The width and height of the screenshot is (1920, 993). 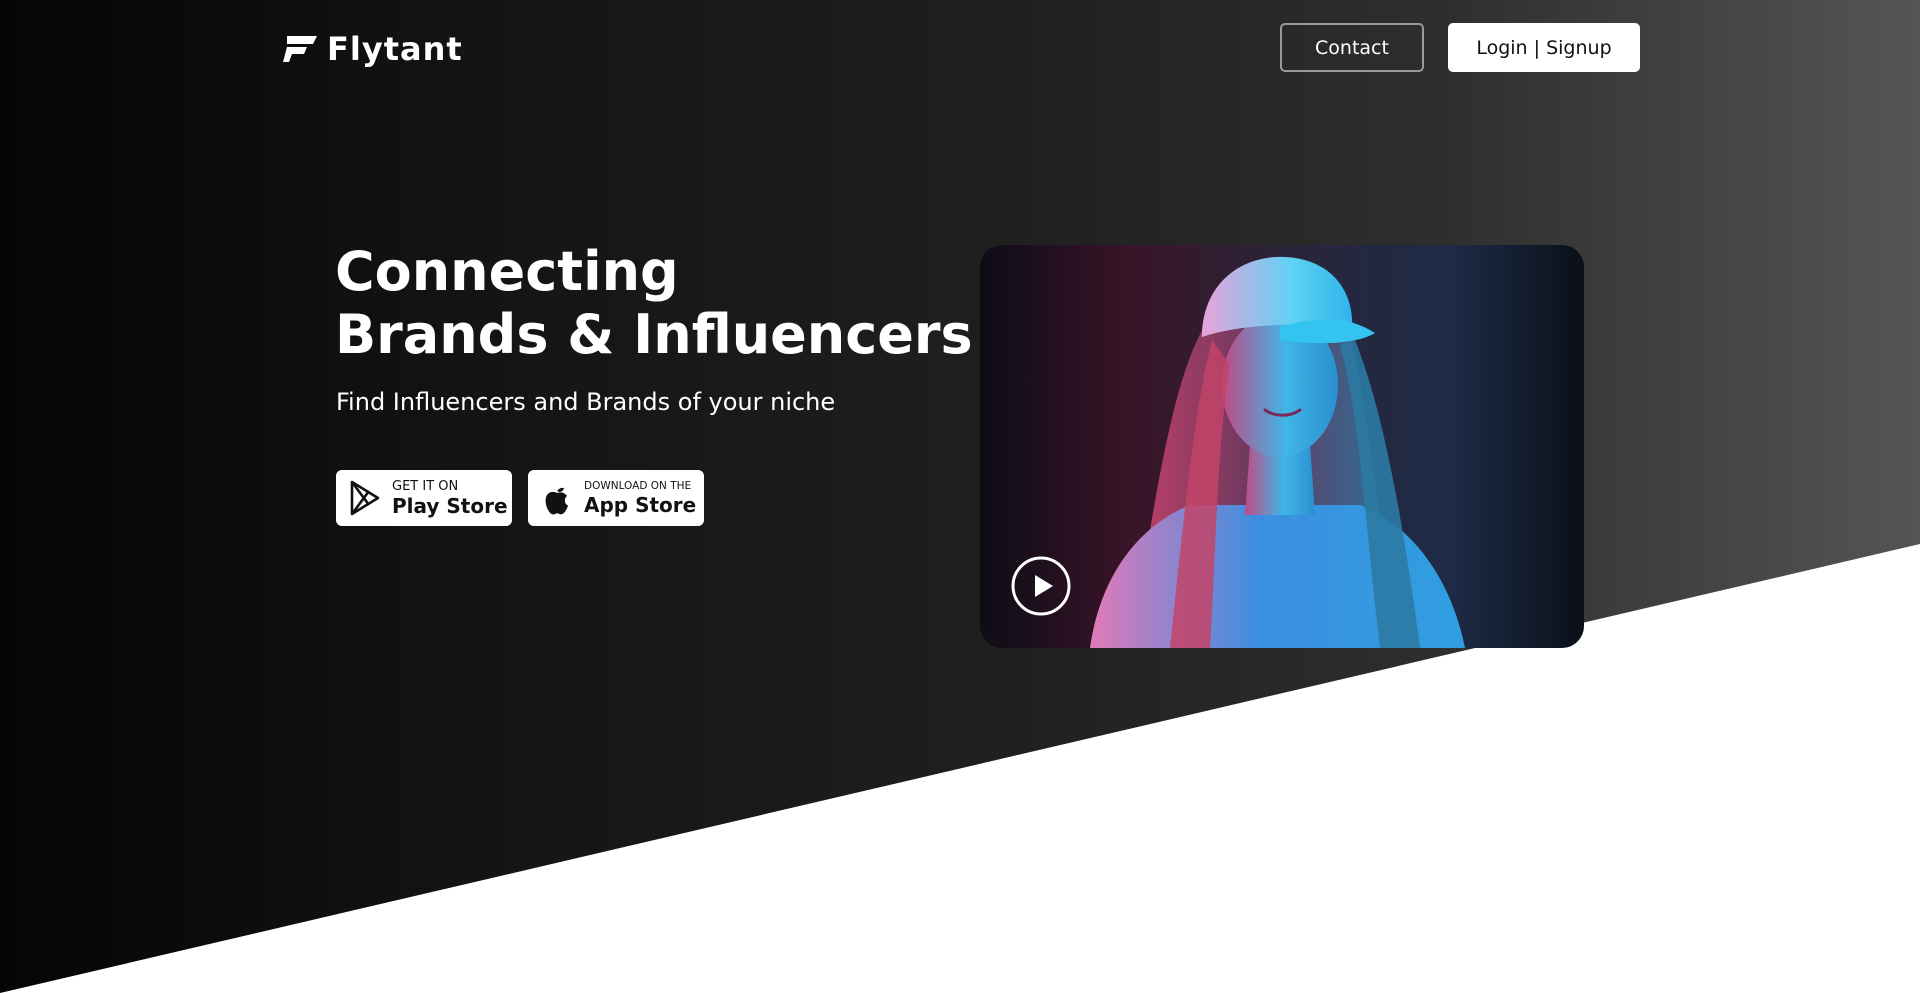 What do you see at coordinates (300, 49) in the screenshot?
I see `flytant-logo-icon` at bounding box center [300, 49].